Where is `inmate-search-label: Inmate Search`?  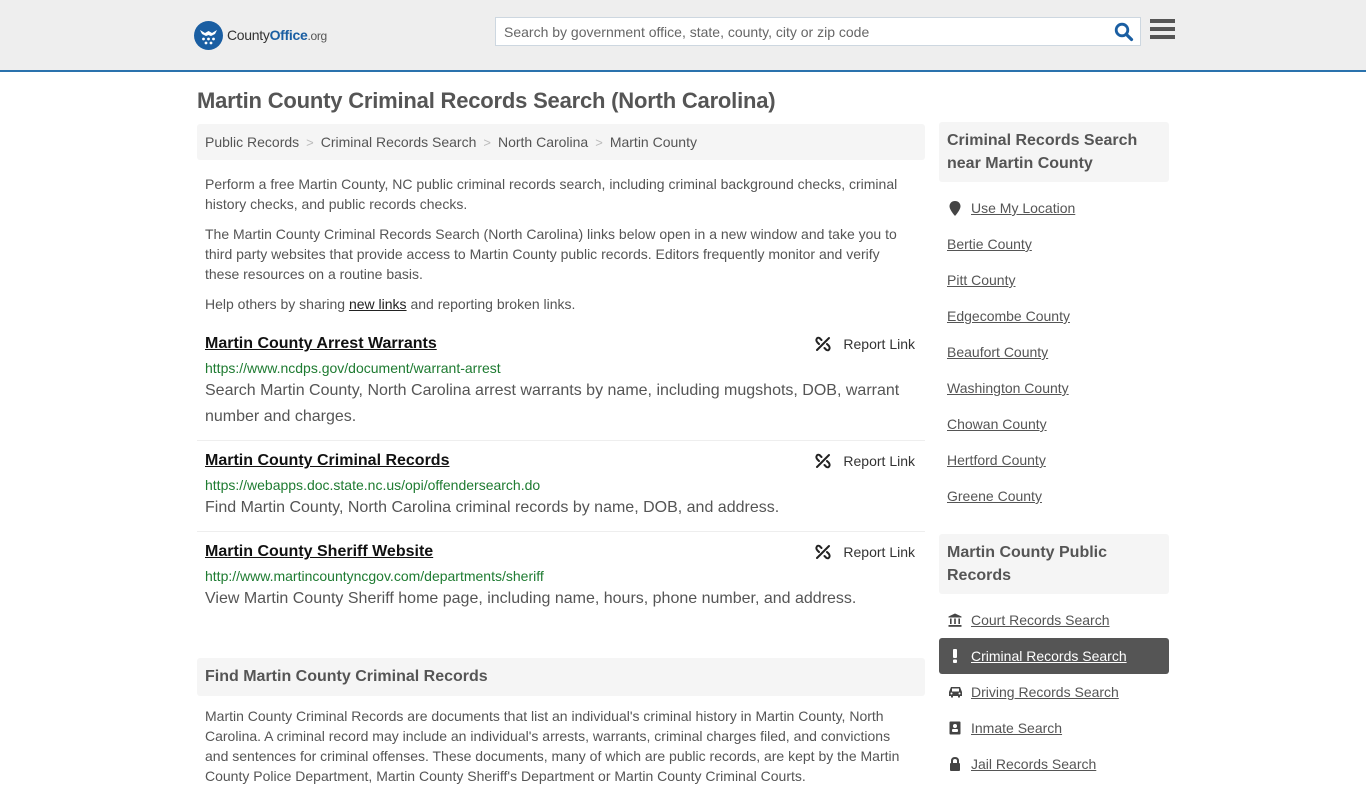
inmate-search-label: Inmate Search is located at coordinates (1017, 728).